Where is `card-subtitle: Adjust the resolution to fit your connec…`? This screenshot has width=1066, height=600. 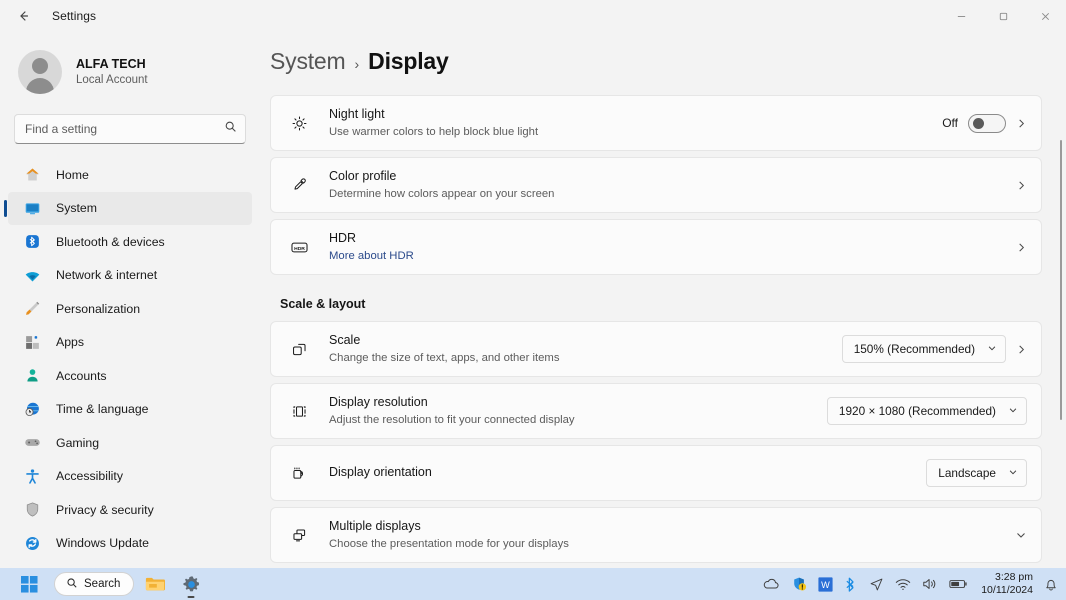
card-subtitle: Adjust the resolution to fit your connec… is located at coordinates (452, 419).